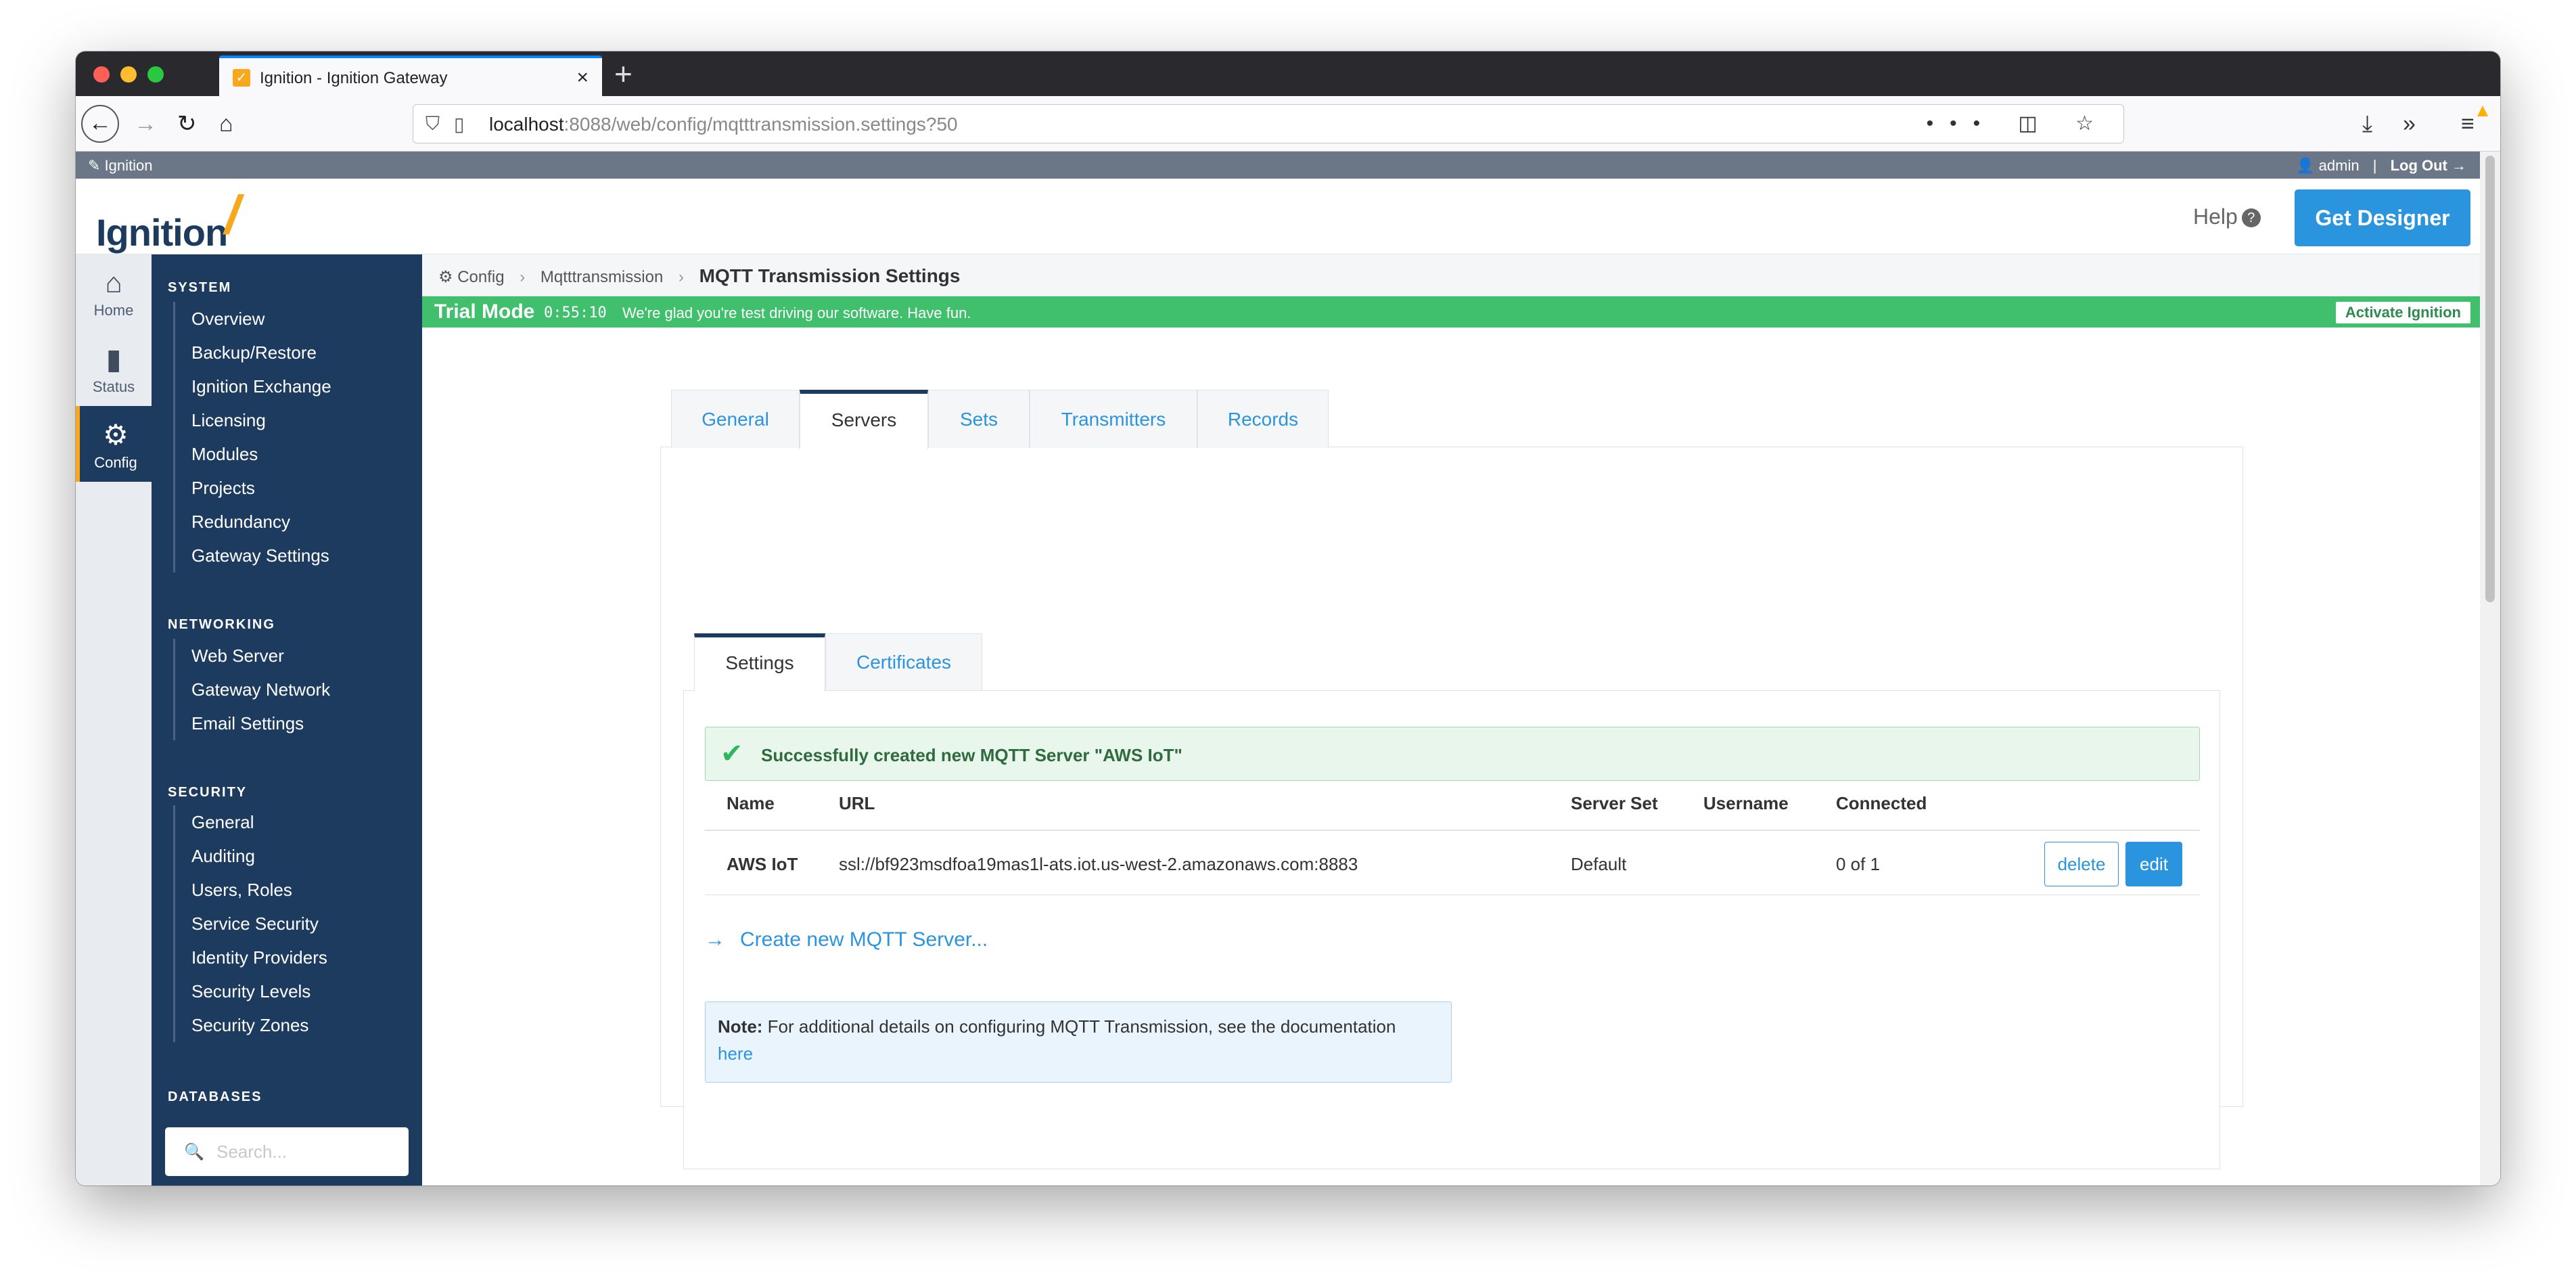 The width and height of the screenshot is (2576, 1287). Describe the element at coordinates (241, 78) in the screenshot. I see `favicon-icon: ✓` at that location.